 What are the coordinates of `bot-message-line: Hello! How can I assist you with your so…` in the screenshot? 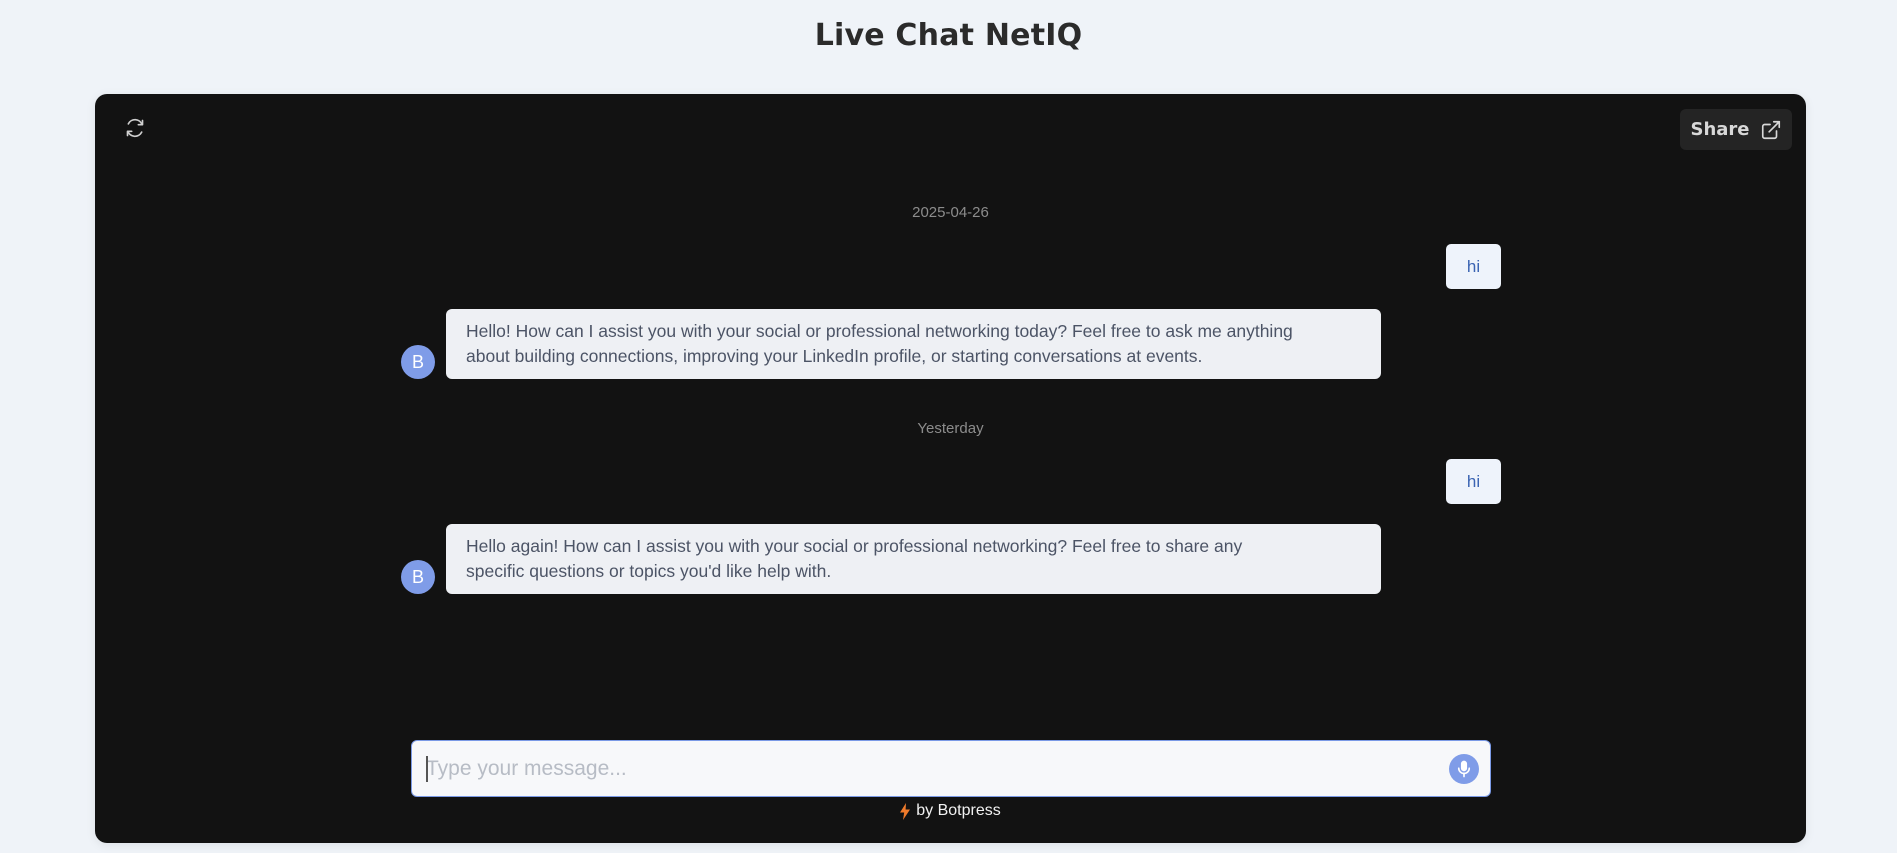 It's located at (879, 331).